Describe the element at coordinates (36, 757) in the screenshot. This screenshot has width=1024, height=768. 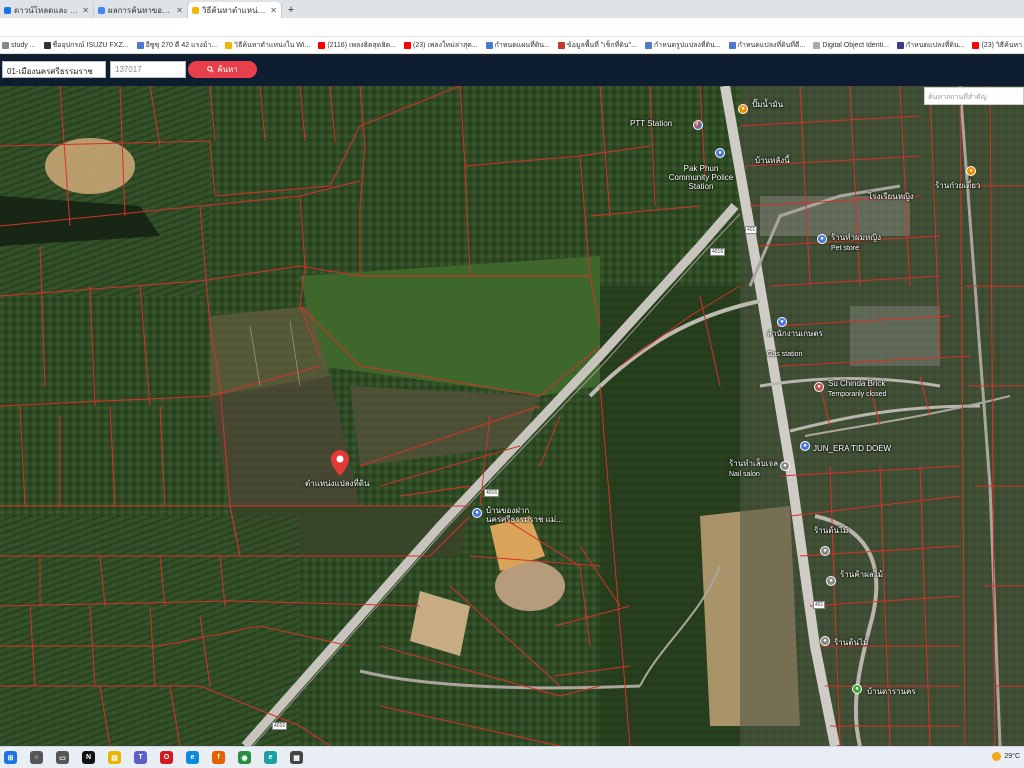
I see `search-icon: ○` at that location.